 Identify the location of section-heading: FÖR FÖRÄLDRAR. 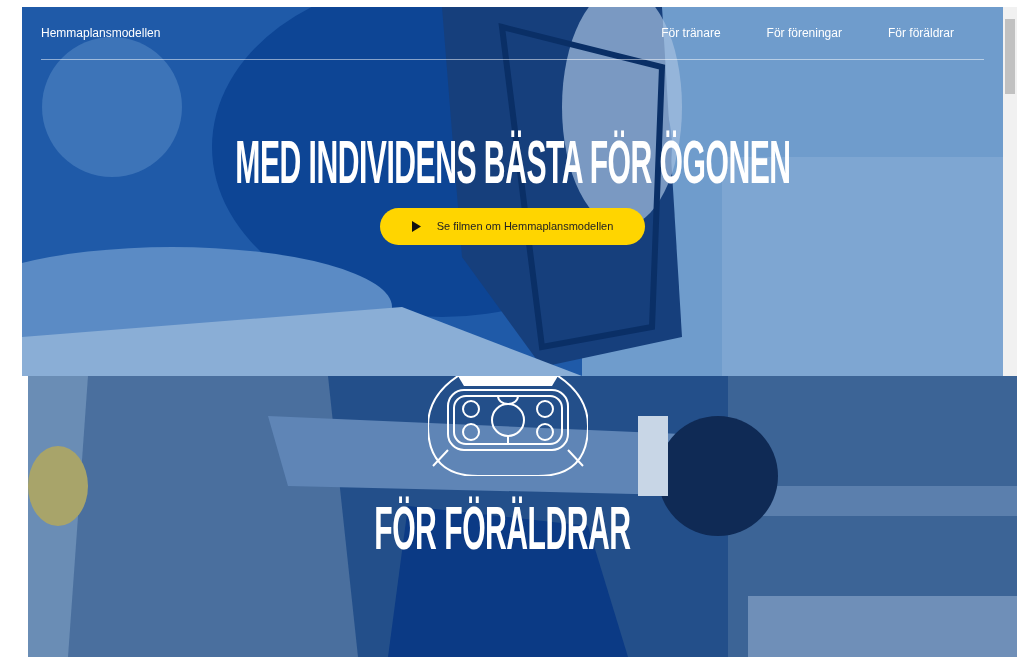
(502, 528).